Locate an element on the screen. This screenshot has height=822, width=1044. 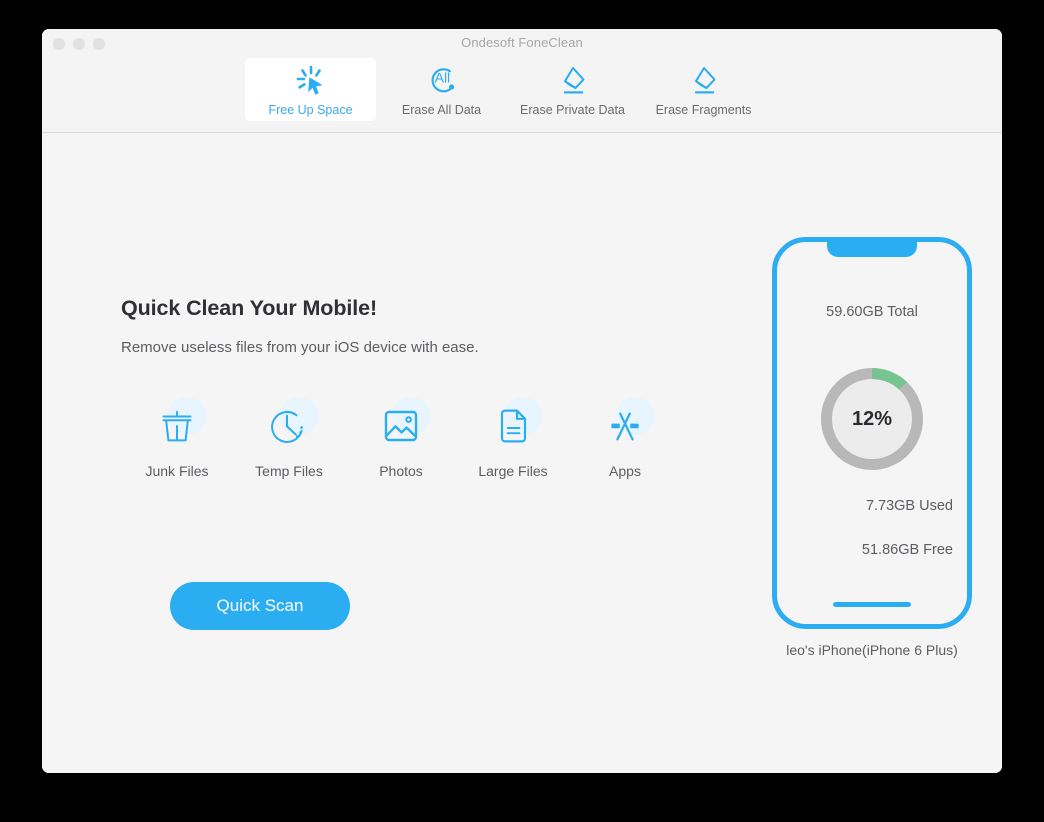
feature-label: Junk Files is located at coordinates (177, 471).